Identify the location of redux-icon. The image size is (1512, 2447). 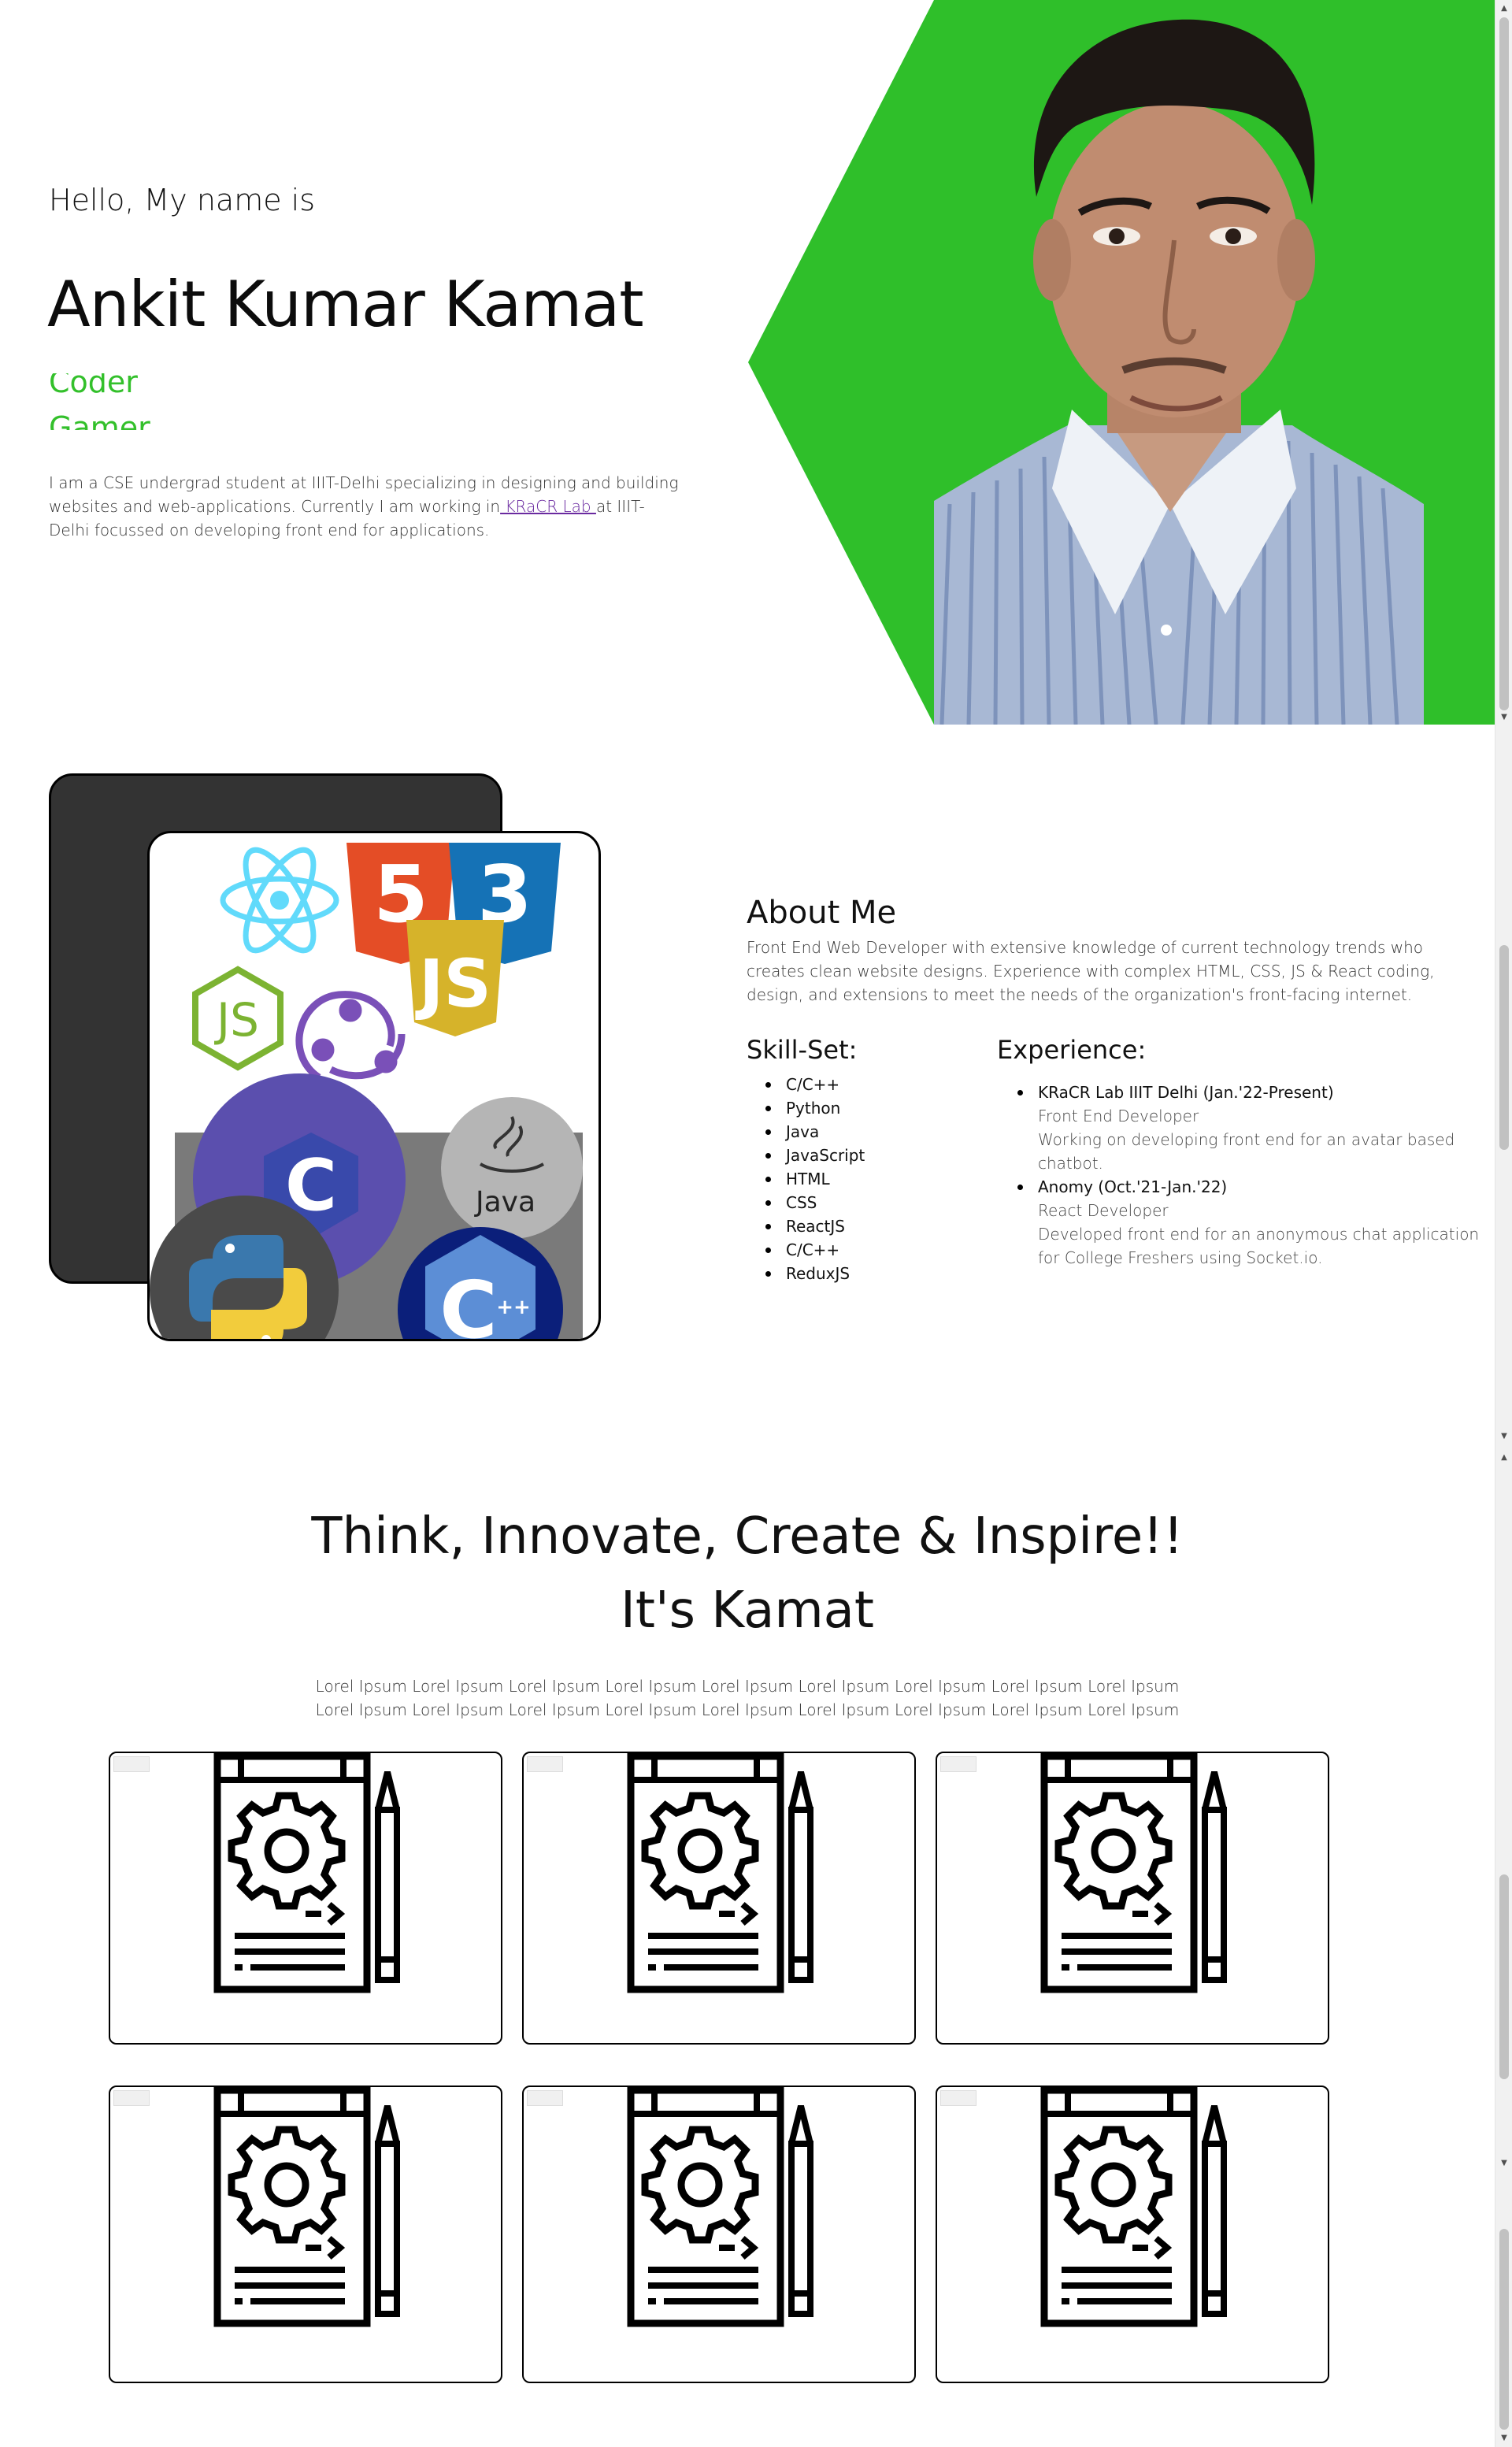
(350, 1036).